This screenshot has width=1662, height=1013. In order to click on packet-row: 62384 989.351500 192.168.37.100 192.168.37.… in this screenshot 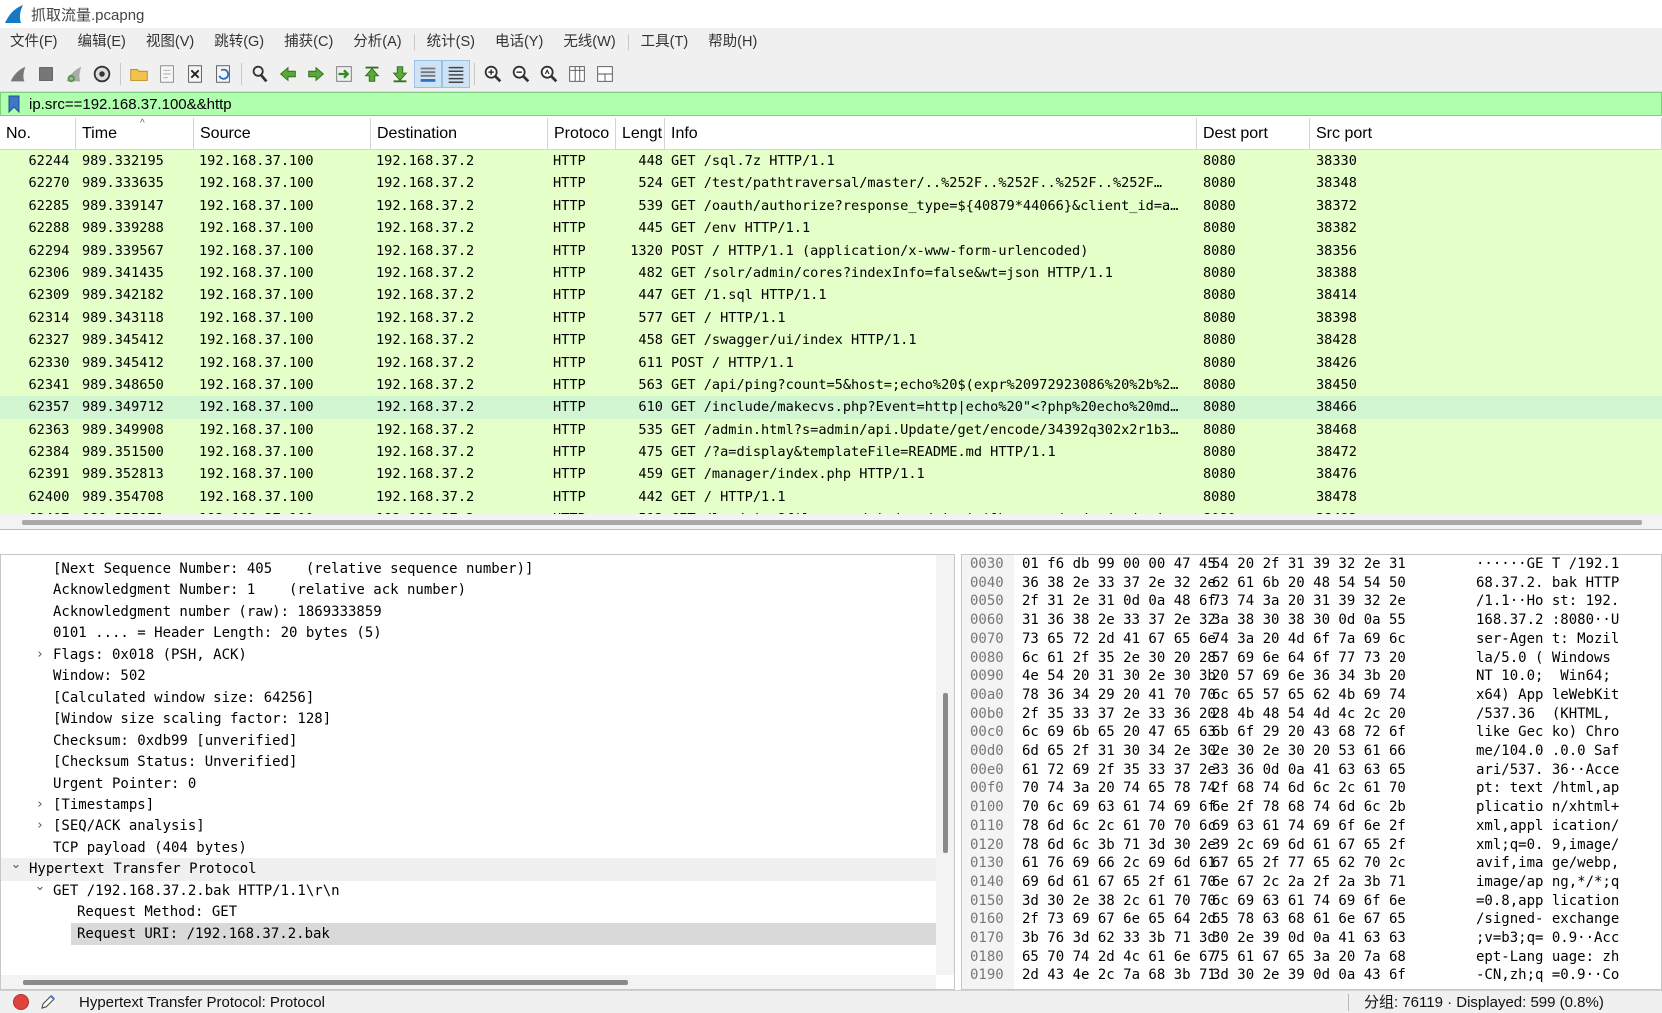, I will do `click(831, 452)`.